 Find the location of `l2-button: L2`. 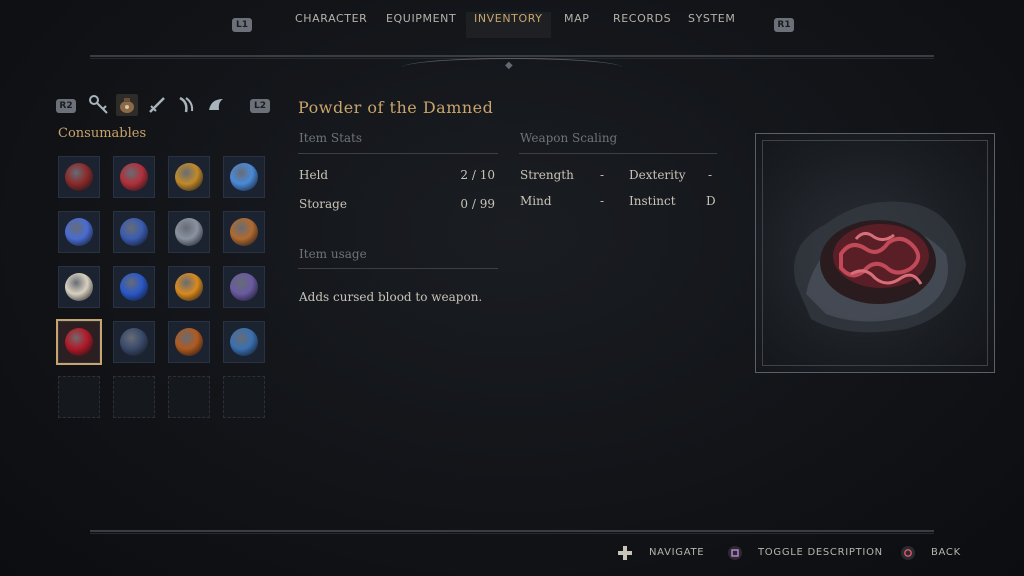

l2-button: L2 is located at coordinates (260, 106).